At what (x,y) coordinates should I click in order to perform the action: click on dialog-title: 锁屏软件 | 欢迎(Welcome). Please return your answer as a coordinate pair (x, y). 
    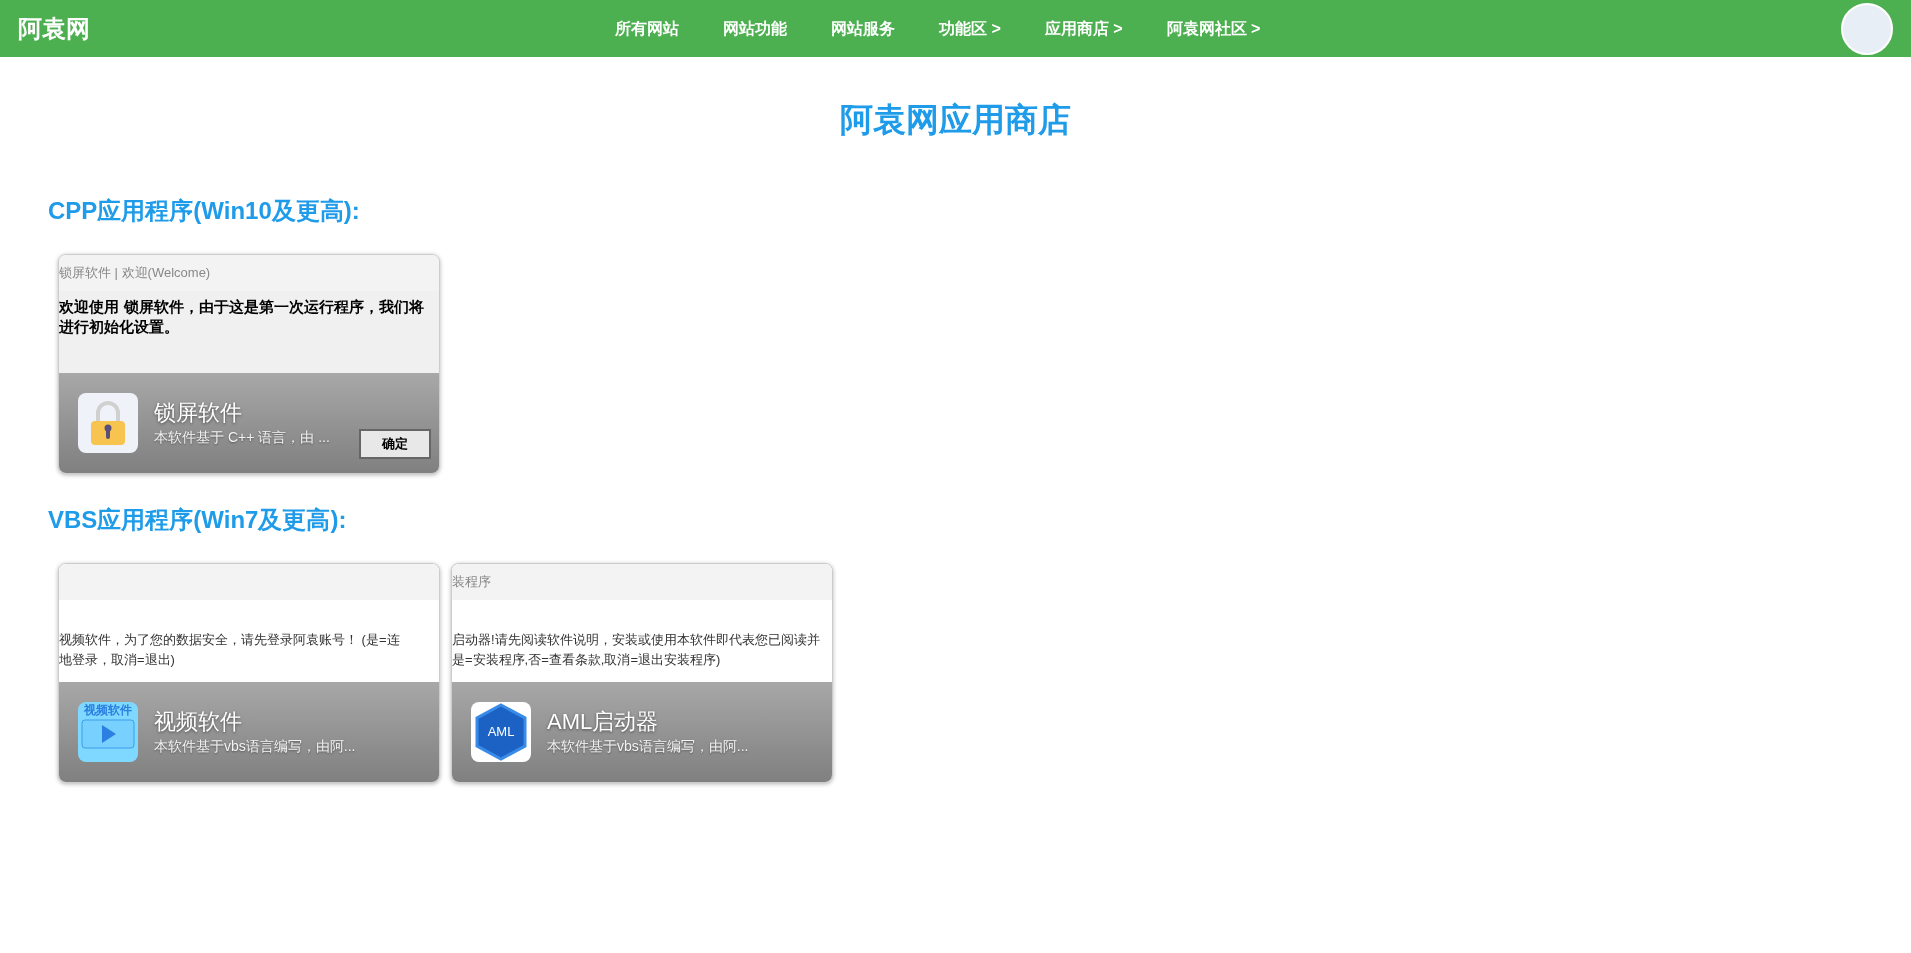
    Looking at the image, I should click on (135, 272).